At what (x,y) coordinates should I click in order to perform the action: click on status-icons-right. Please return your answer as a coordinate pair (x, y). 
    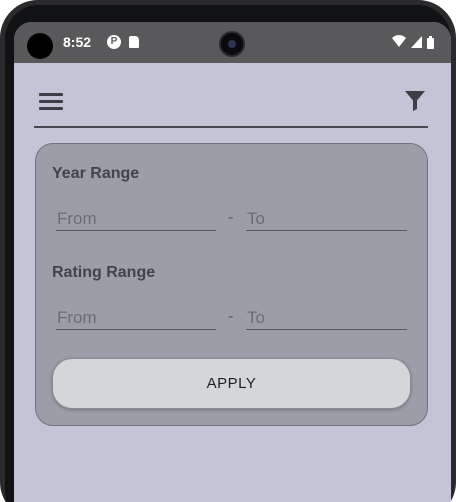
    Looking at the image, I should click on (416, 42).